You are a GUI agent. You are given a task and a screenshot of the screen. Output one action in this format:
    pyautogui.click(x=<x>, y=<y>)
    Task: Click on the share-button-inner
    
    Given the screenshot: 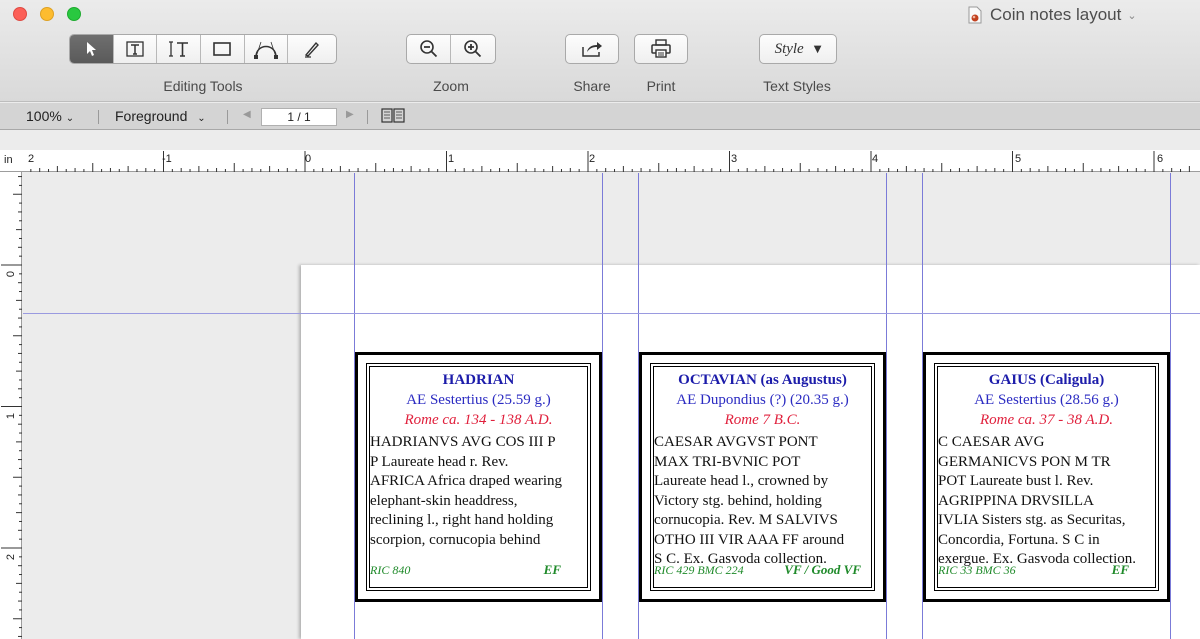 What is the action you would take?
    pyautogui.click(x=592, y=49)
    